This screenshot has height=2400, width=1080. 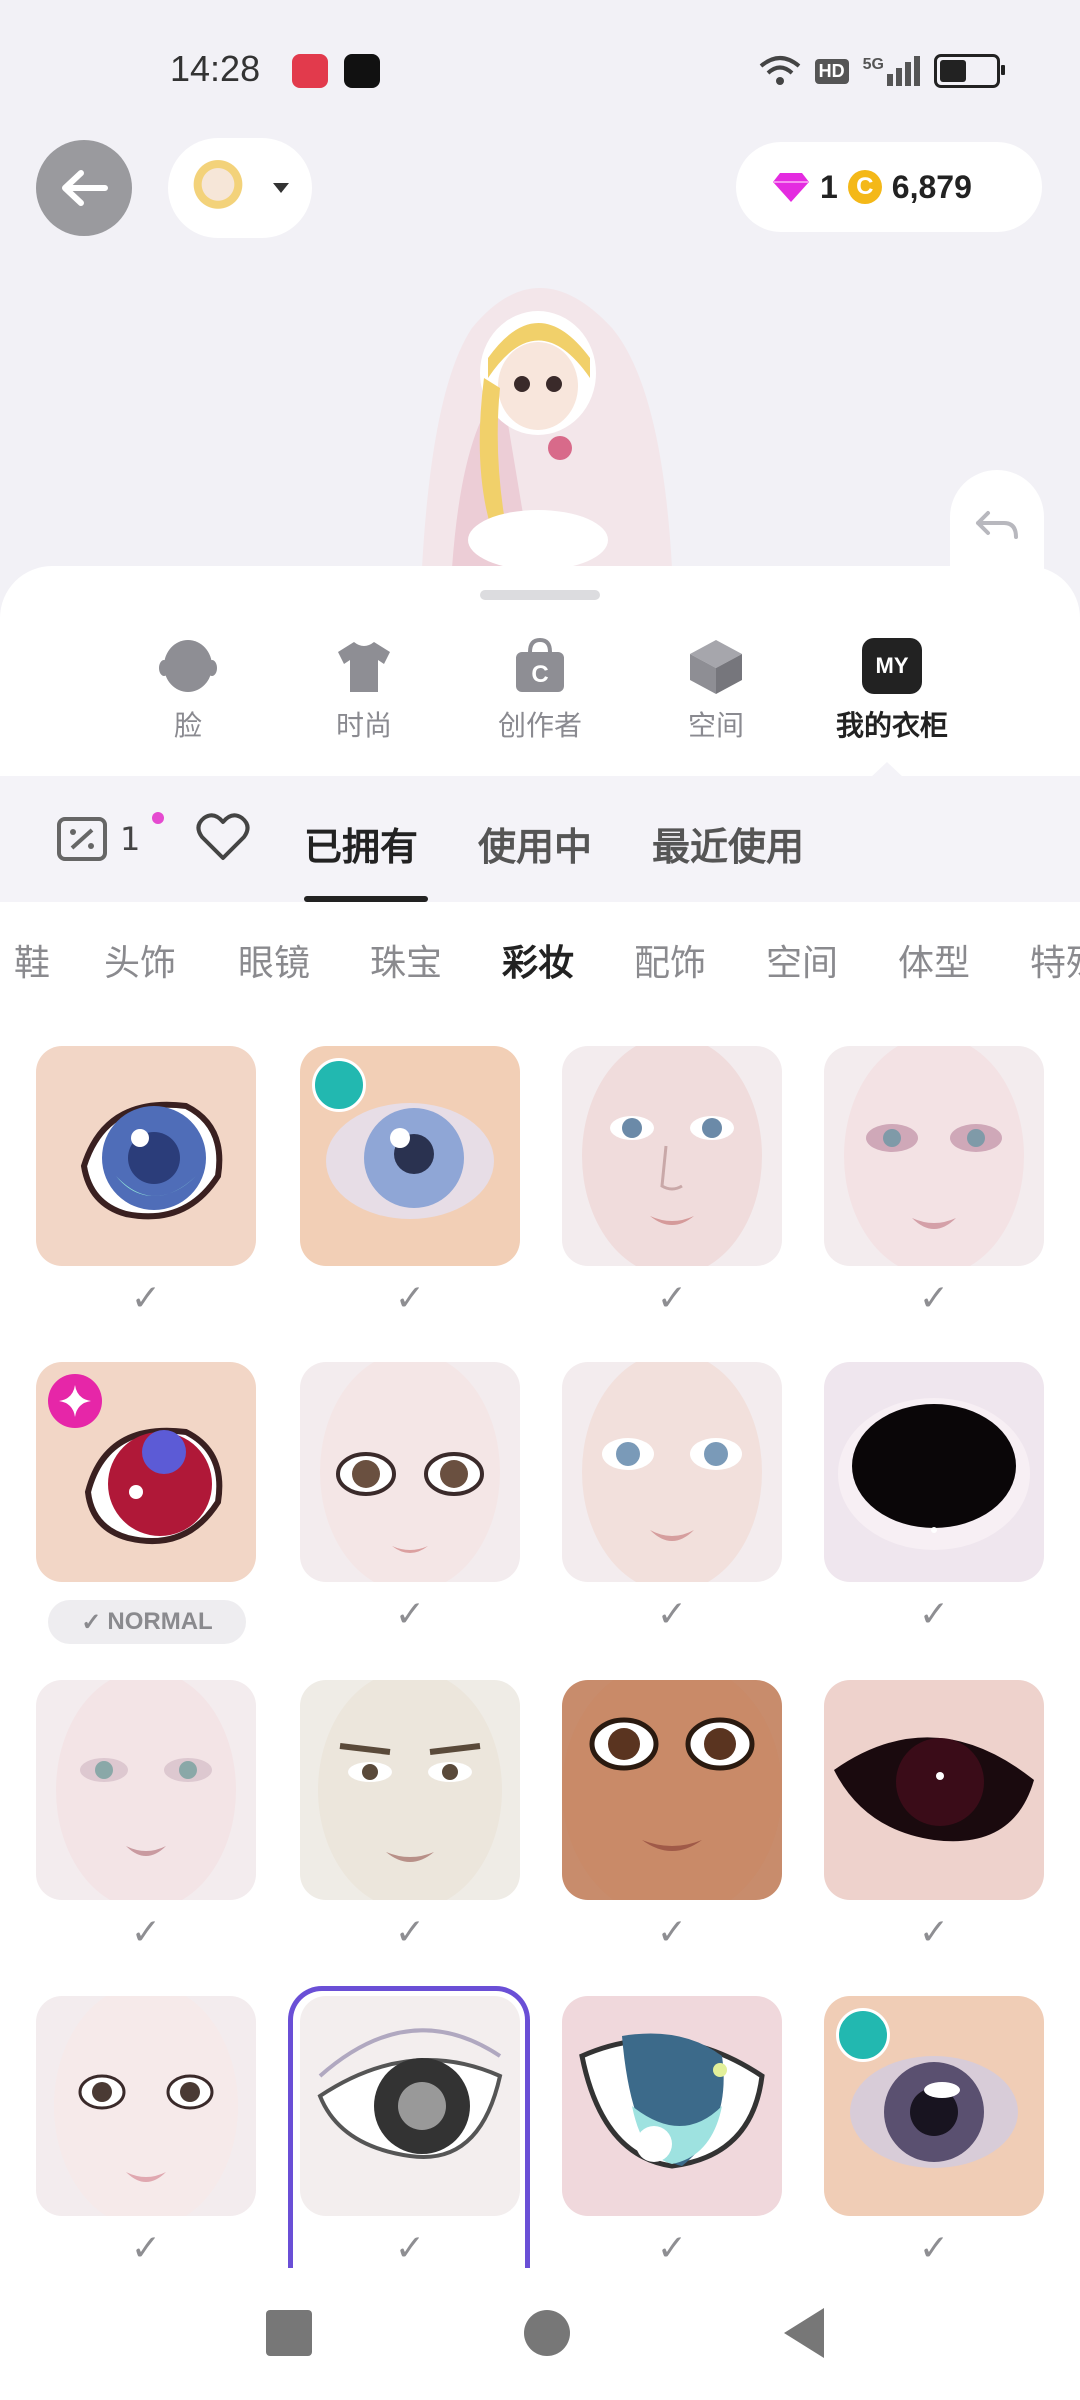 What do you see at coordinates (223, 836) in the screenshot?
I see `heart-icon` at bounding box center [223, 836].